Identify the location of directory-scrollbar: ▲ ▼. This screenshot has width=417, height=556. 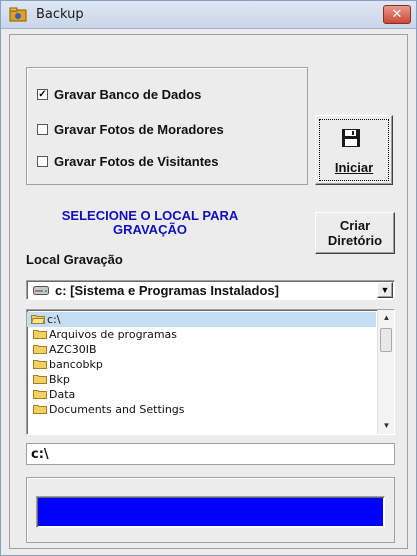
(385, 372).